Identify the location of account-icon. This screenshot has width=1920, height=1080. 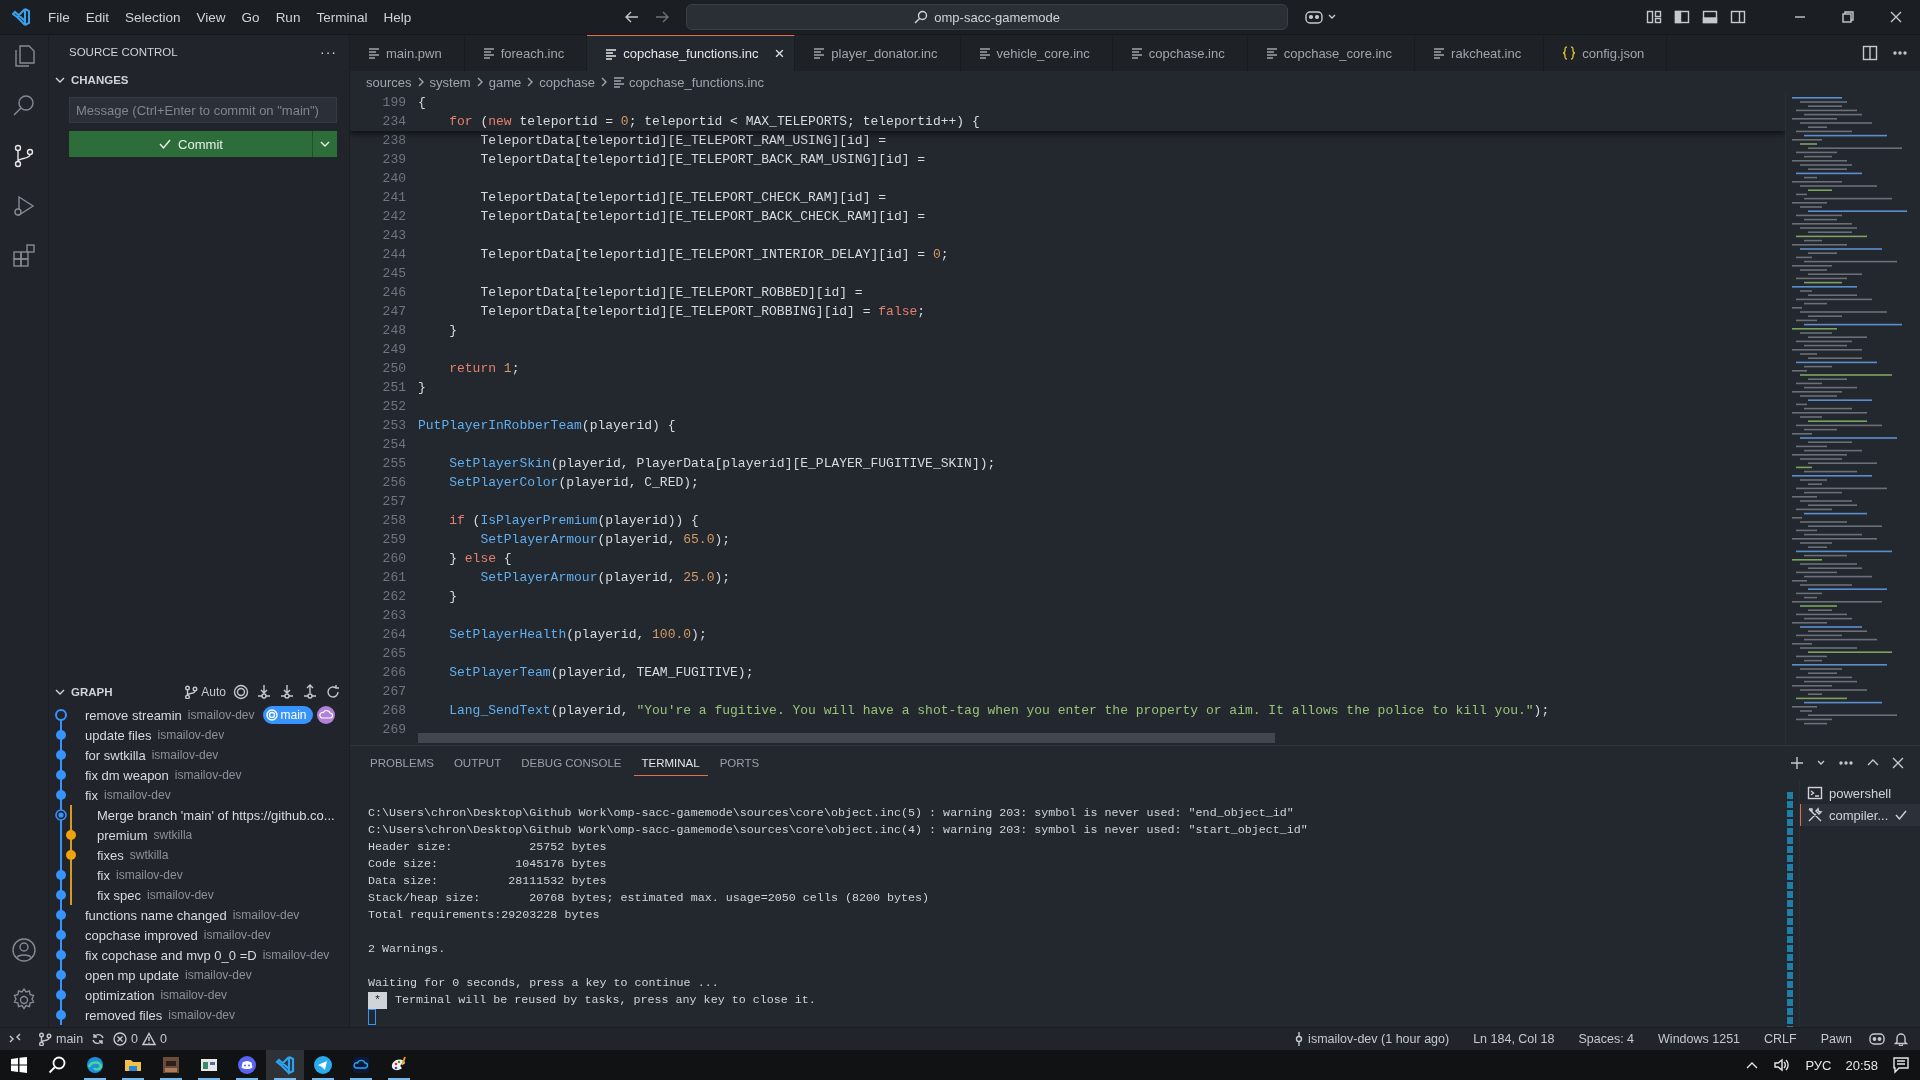
(24, 950).